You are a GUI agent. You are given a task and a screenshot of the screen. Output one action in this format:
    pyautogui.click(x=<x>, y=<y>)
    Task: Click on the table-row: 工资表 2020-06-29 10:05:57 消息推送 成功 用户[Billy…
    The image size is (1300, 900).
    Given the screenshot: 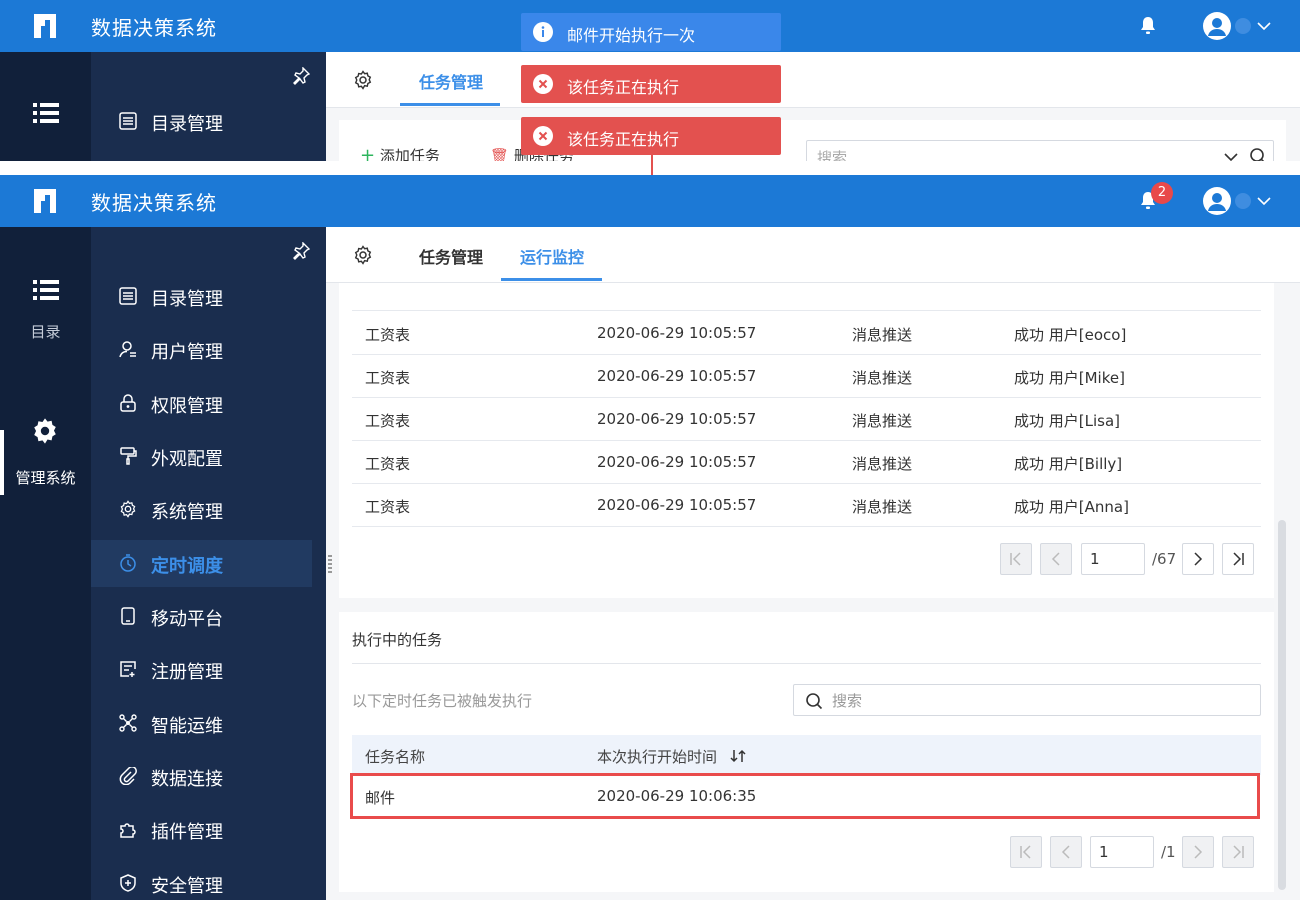 What is the action you would take?
    pyautogui.click(x=806, y=462)
    